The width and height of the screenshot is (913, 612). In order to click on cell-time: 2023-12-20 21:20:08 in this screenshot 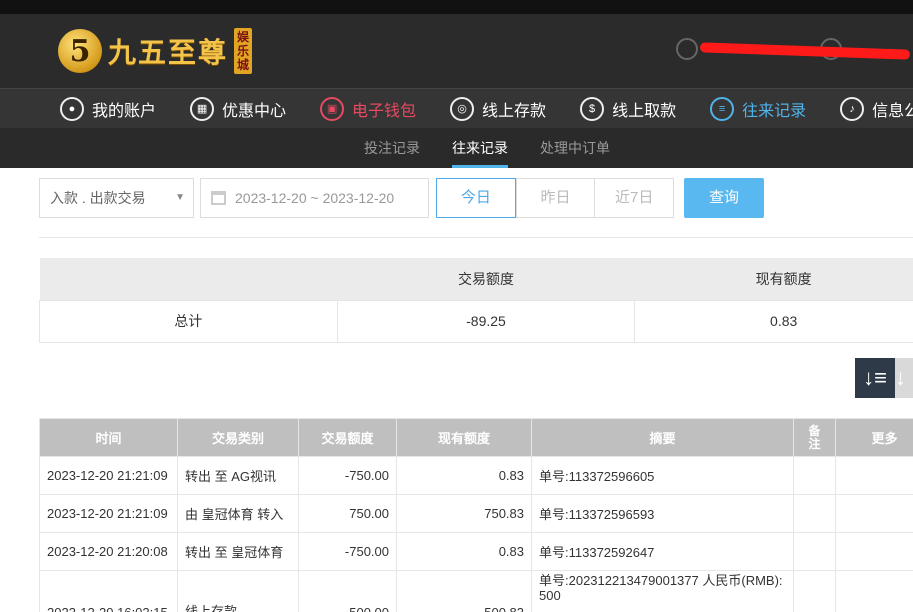, I will do `click(108, 551)`.